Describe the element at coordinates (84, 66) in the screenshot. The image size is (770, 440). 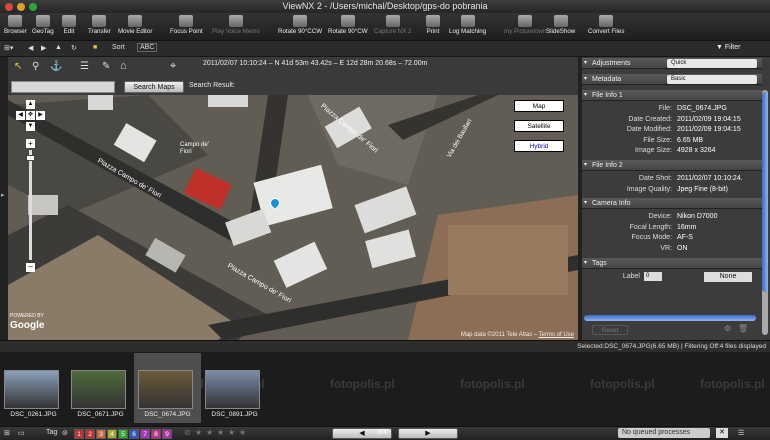
I see `list-icon: ☰` at that location.